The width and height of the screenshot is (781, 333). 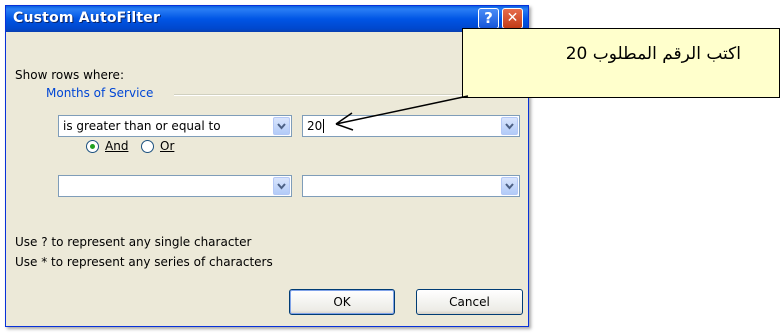 What do you see at coordinates (402, 110) in the screenshot?
I see `arrow-shaft` at bounding box center [402, 110].